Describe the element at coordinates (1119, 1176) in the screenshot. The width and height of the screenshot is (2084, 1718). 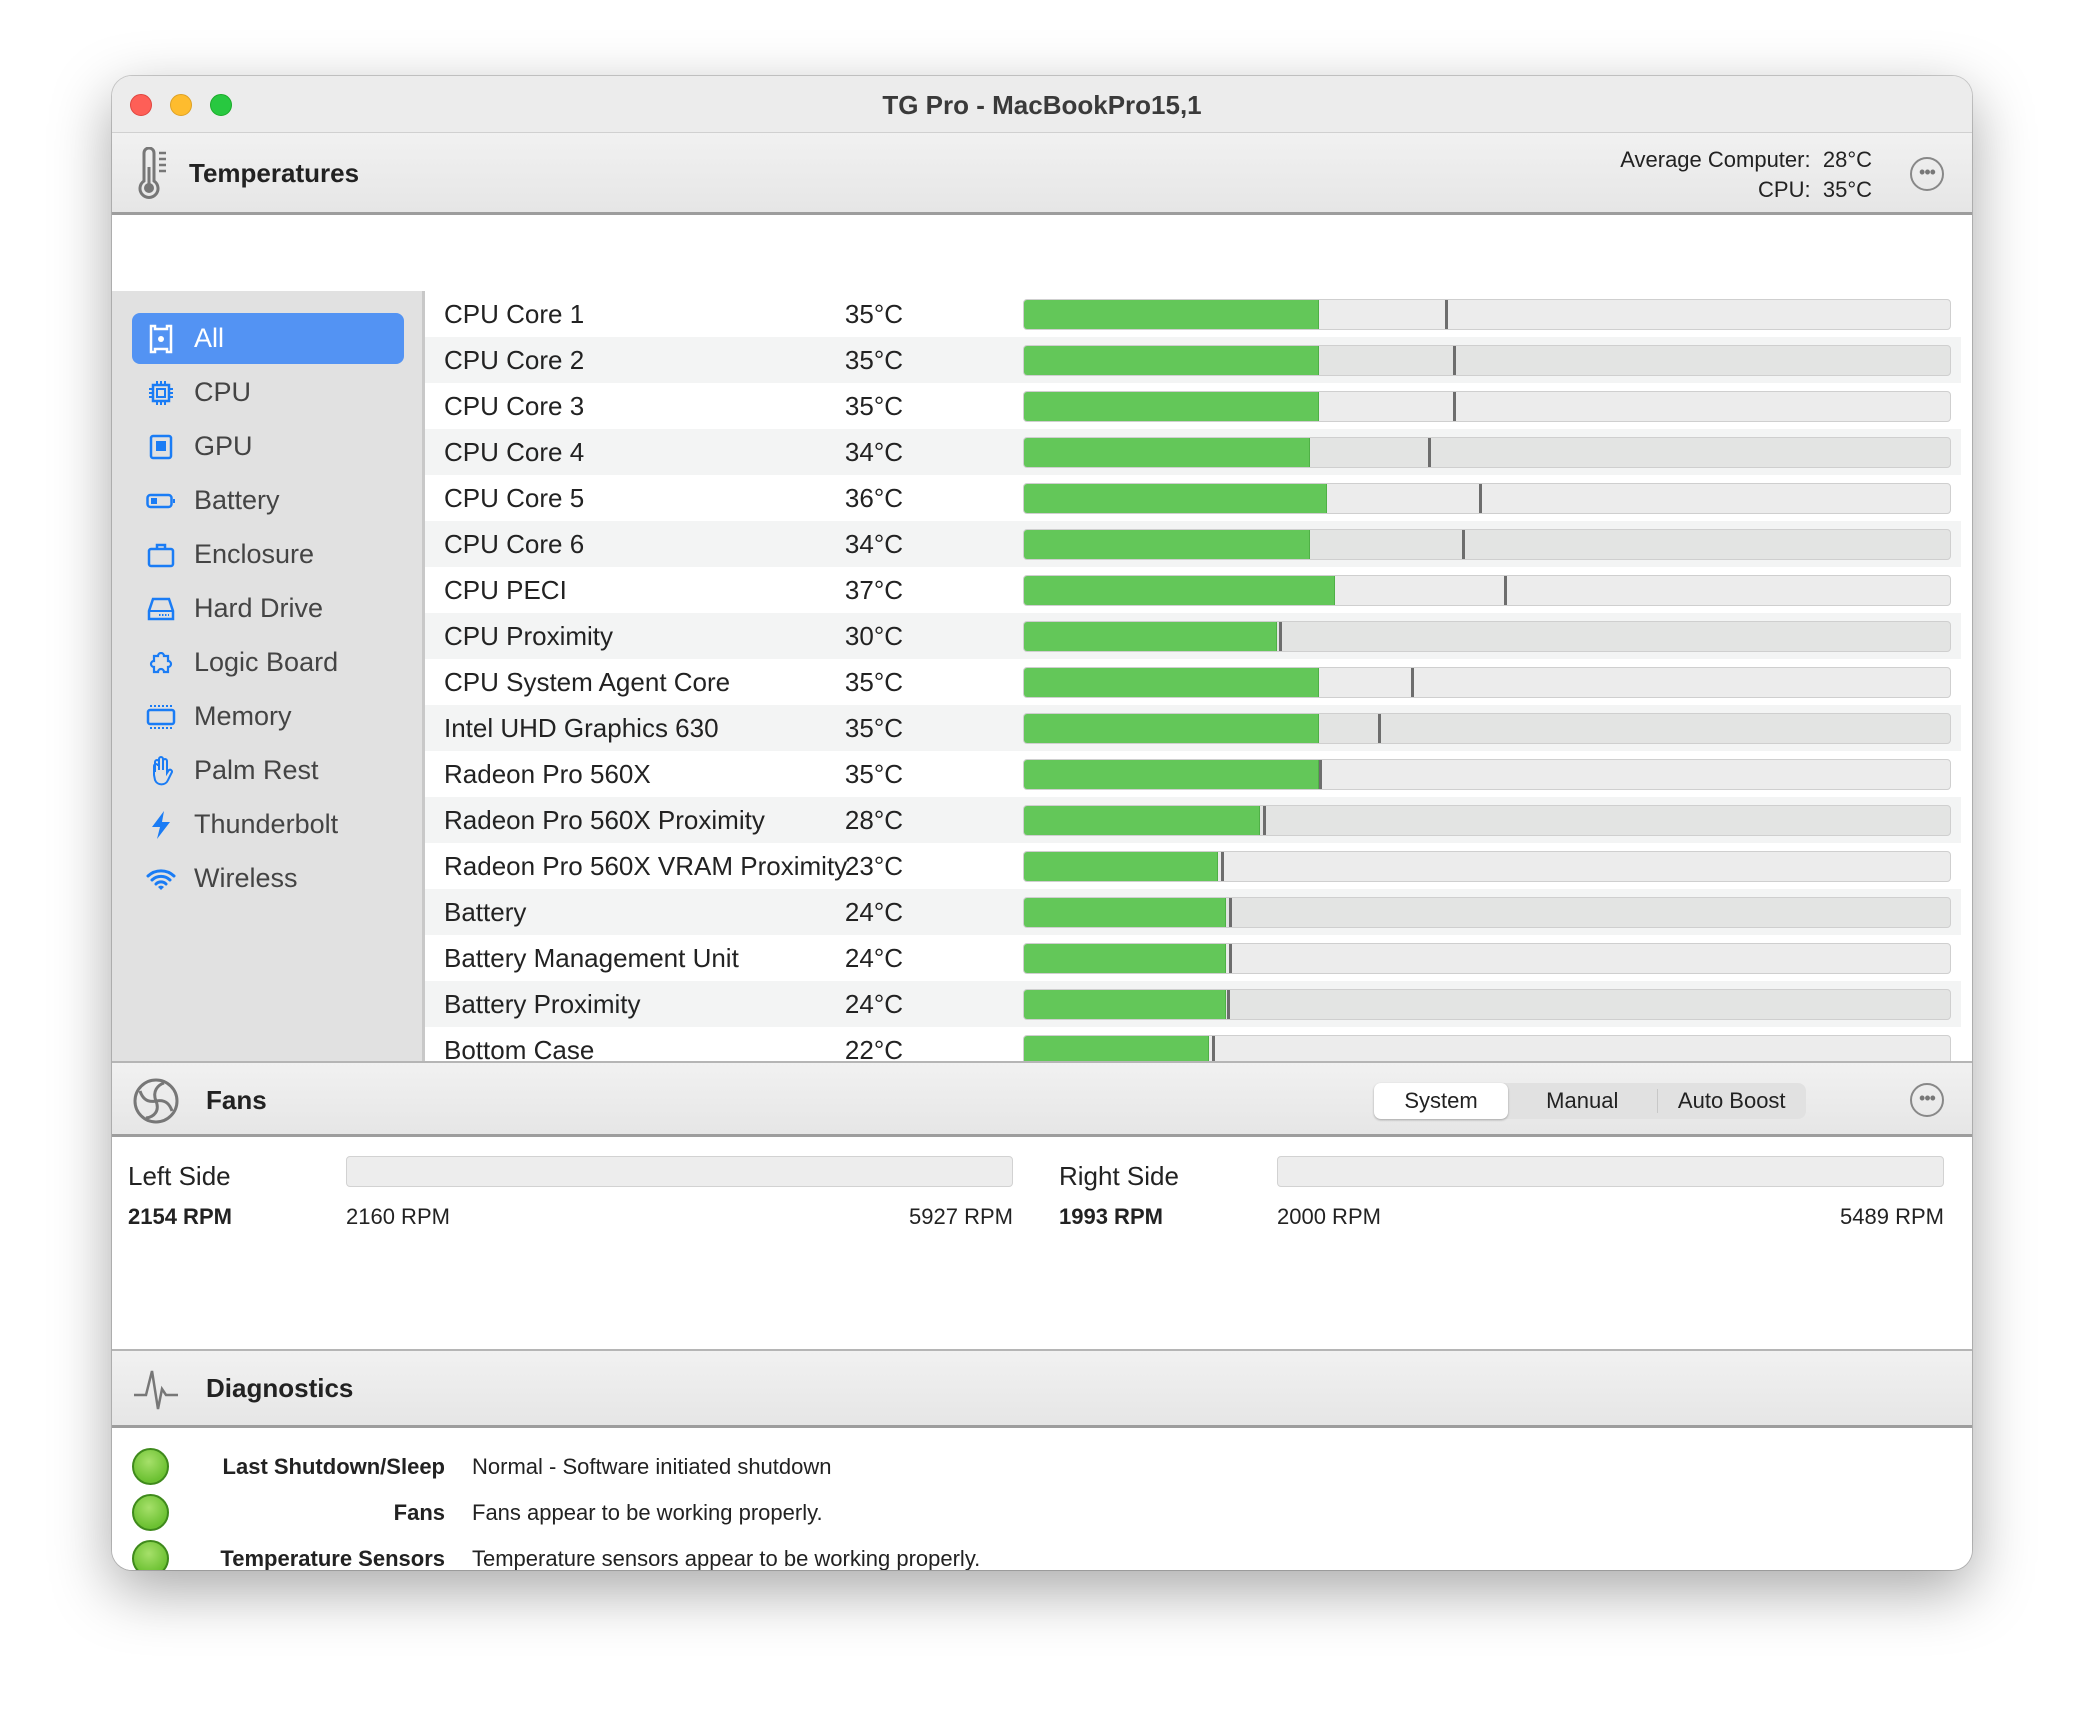
I see `fan-name: Right Side` at that location.